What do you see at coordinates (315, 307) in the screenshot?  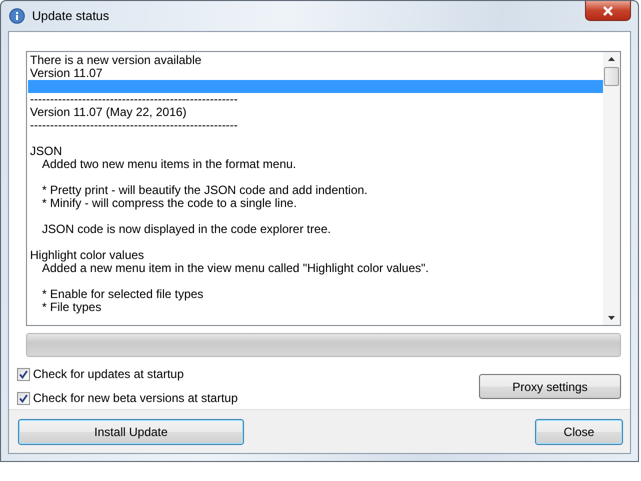 I see `list-line: * File types` at bounding box center [315, 307].